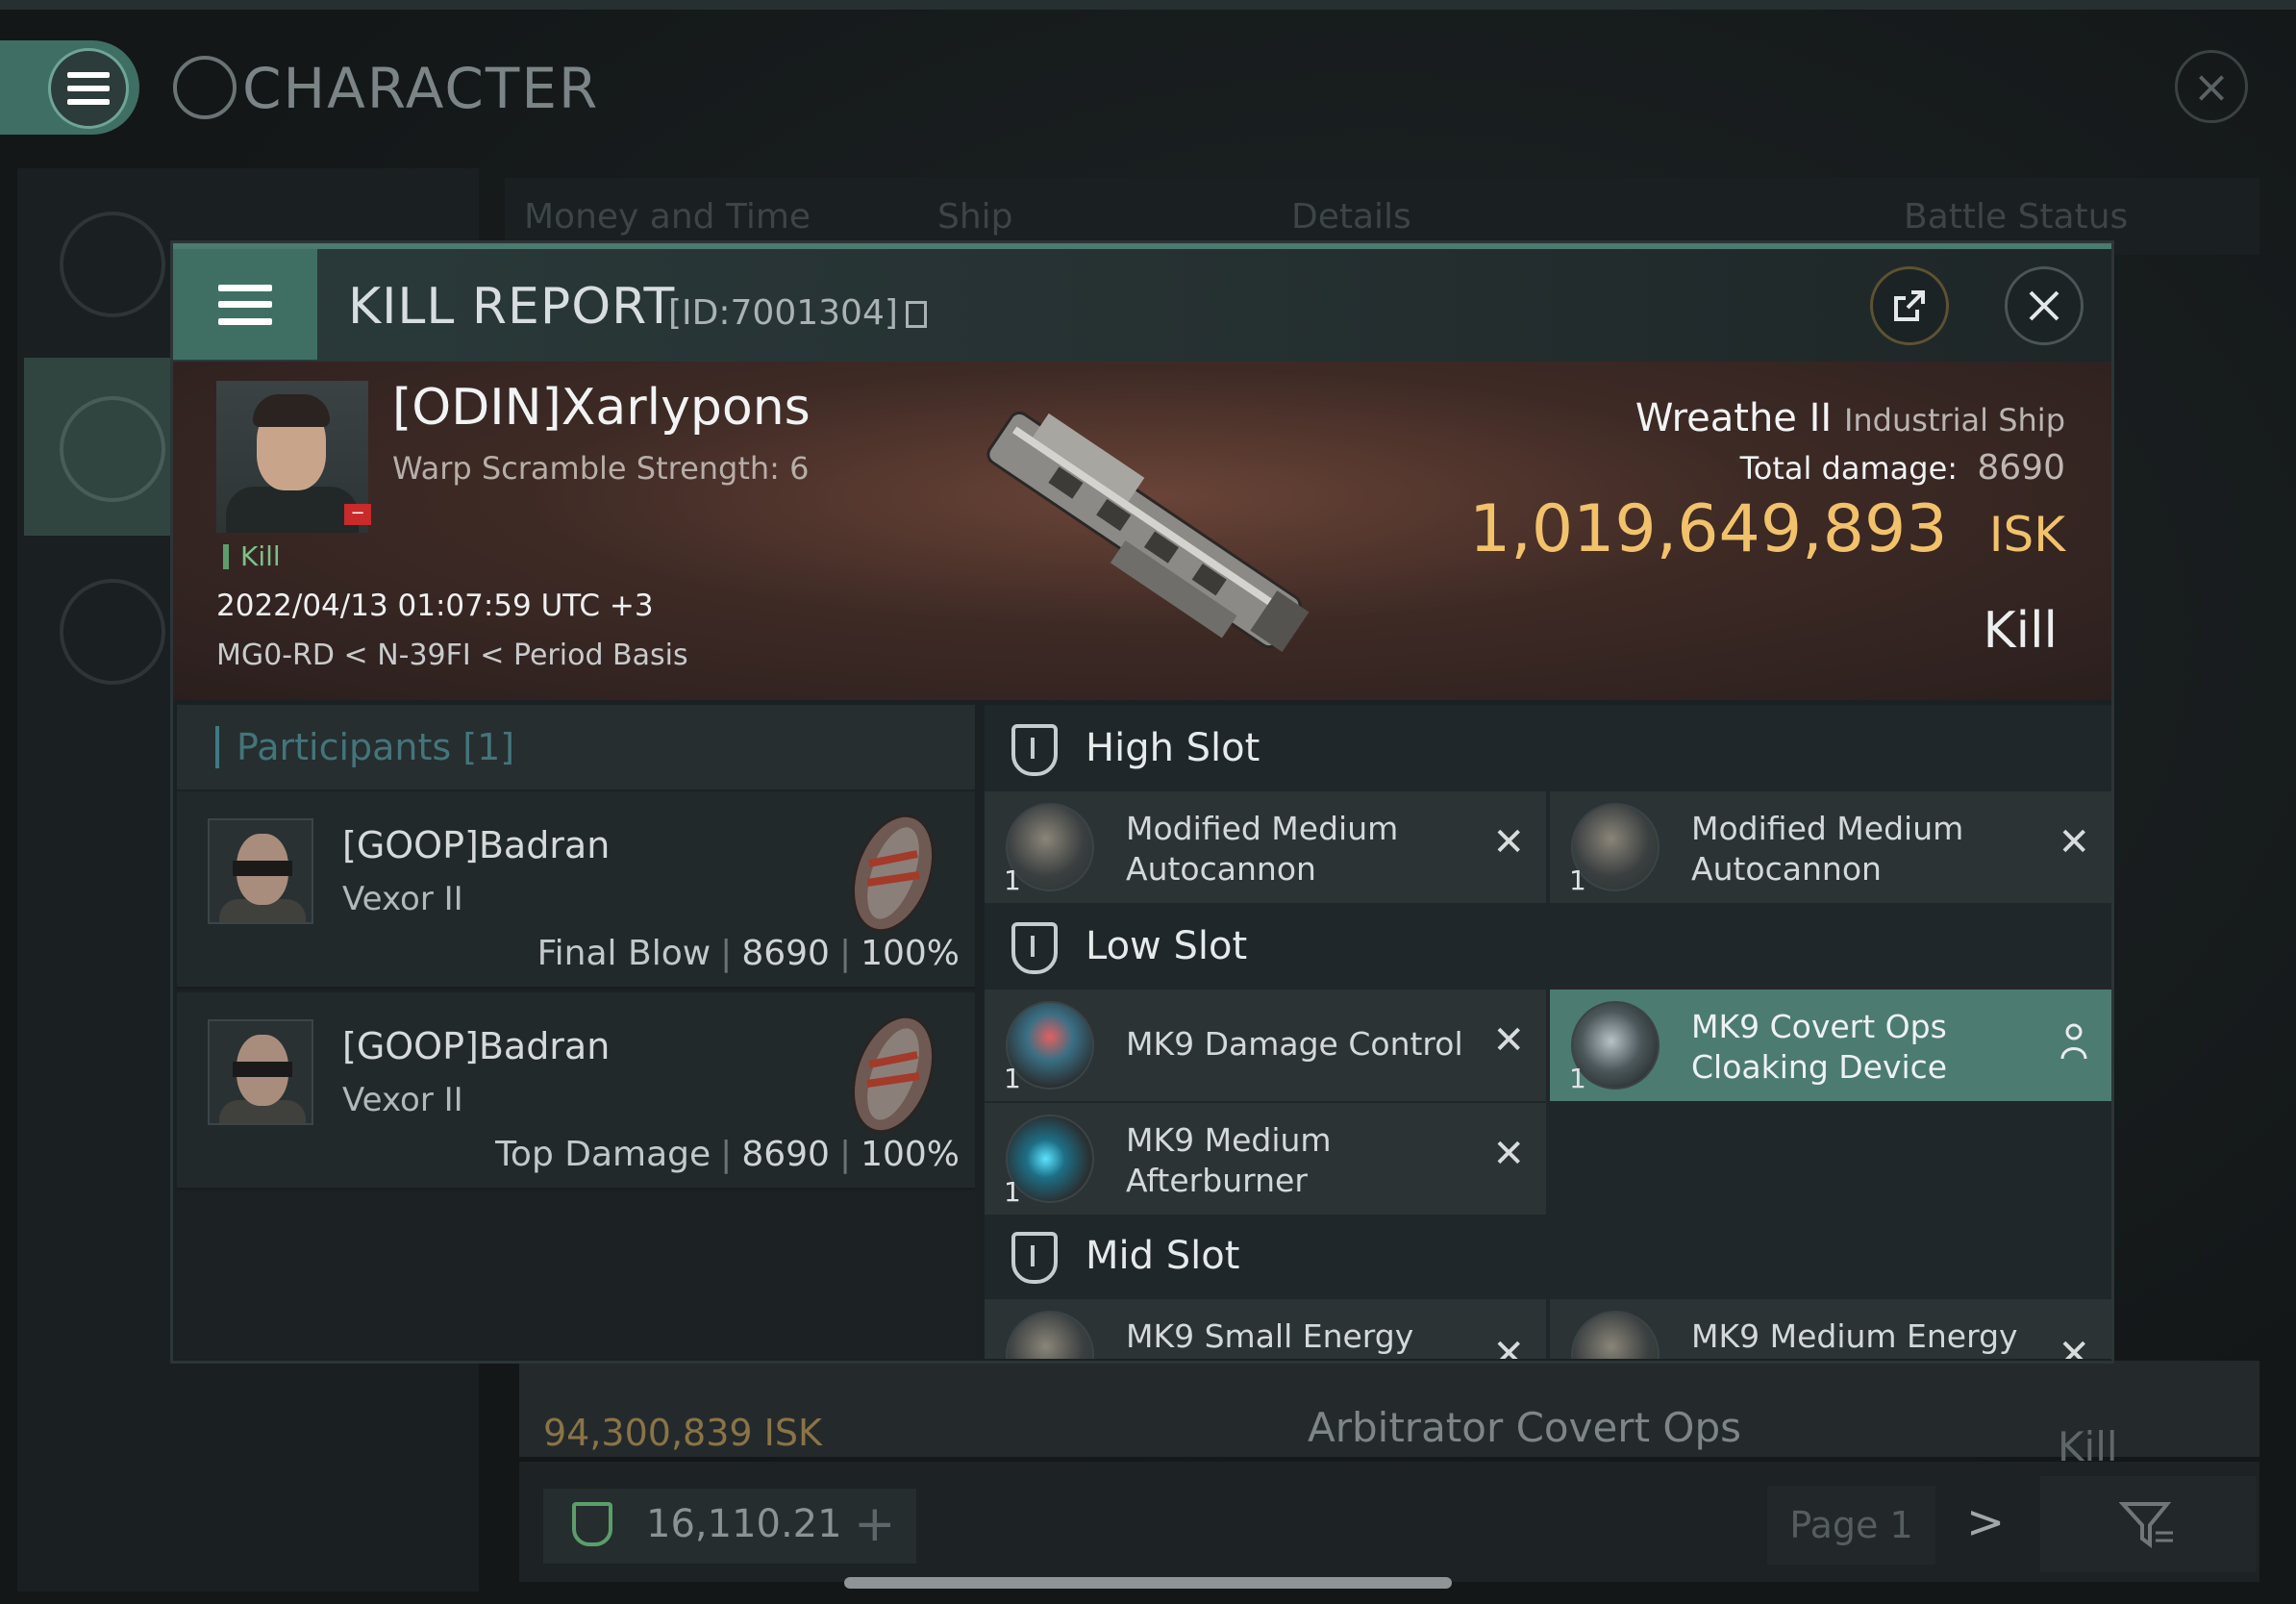 Image resolution: width=2296 pixels, height=1604 pixels. What do you see at coordinates (1167, 946) in the screenshot?
I see `low-slot-title: Low Slot` at bounding box center [1167, 946].